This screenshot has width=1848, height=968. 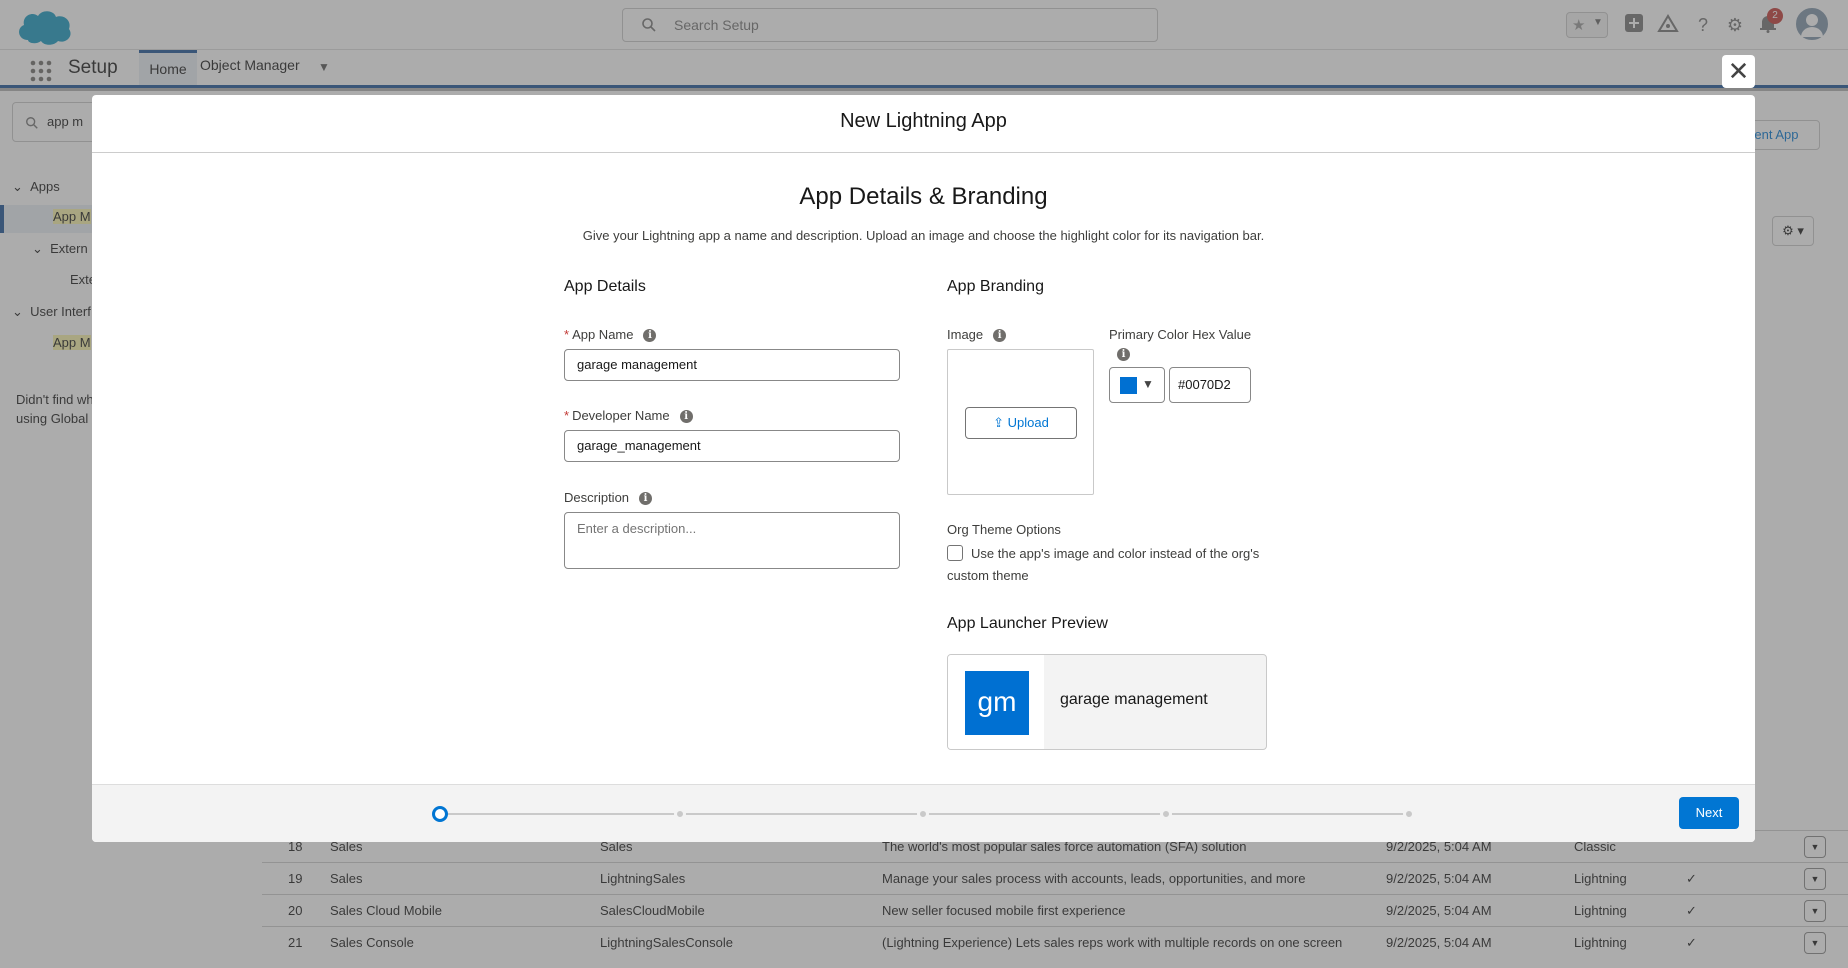 I want to click on hex-color-field: #0070D2, so click(x=1210, y=385).